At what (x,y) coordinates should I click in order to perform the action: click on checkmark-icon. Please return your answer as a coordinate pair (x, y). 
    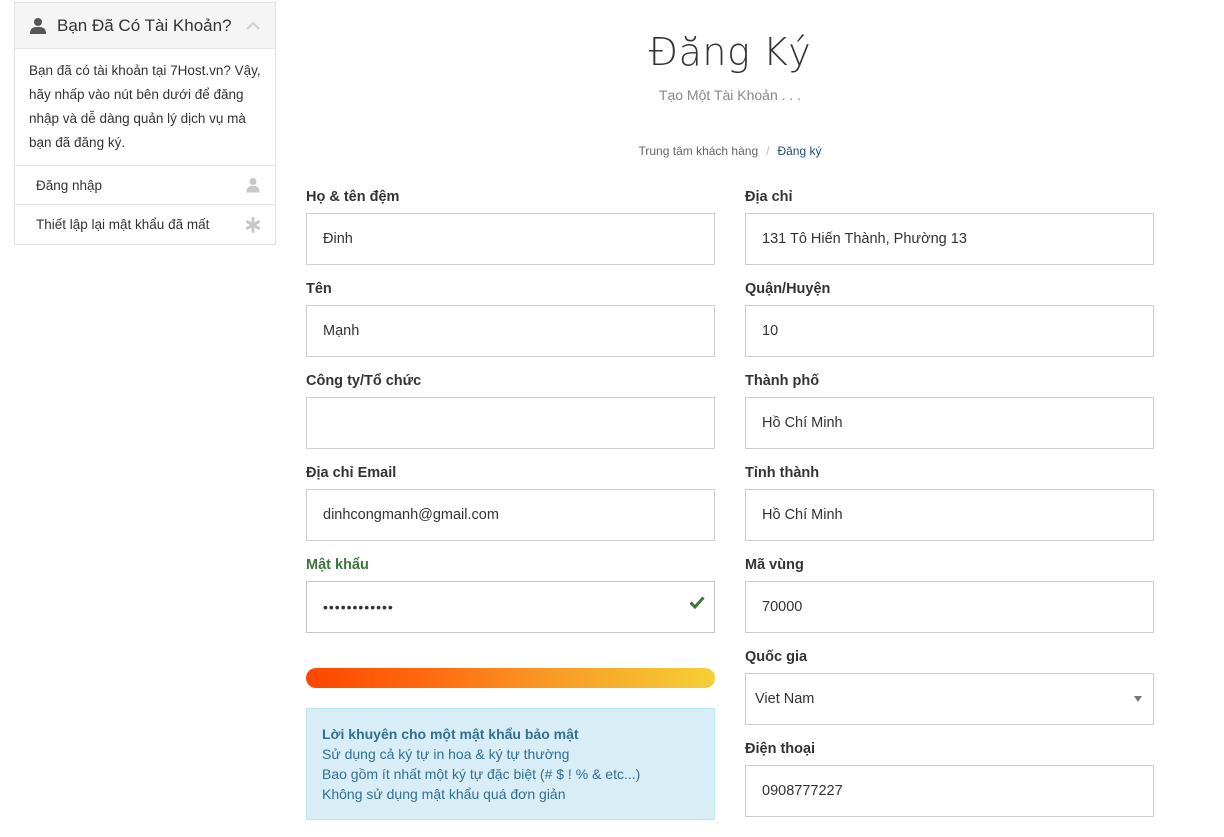
    Looking at the image, I should click on (697, 602).